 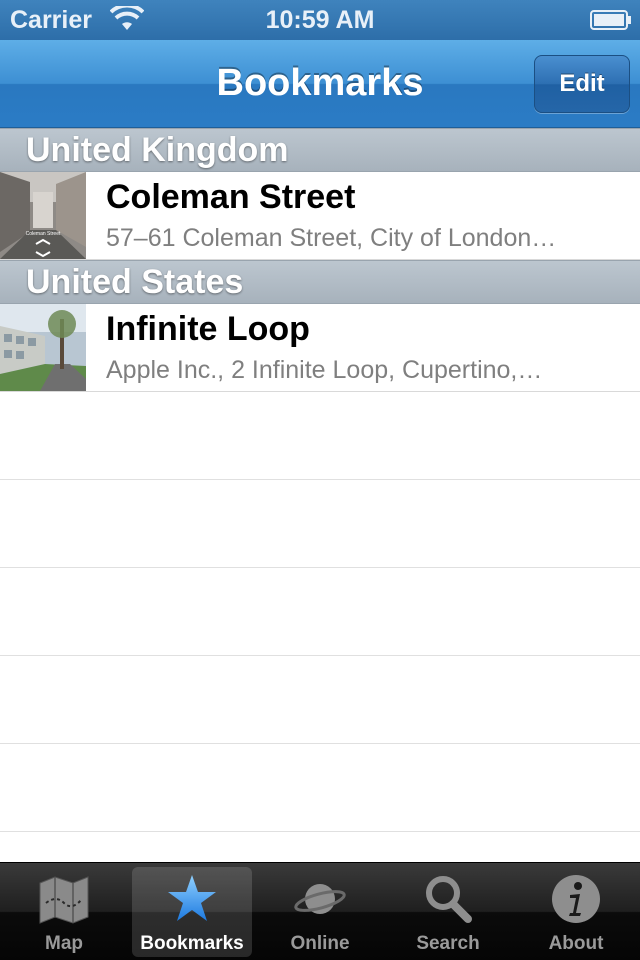 I want to click on tab-label: About, so click(x=576, y=943).